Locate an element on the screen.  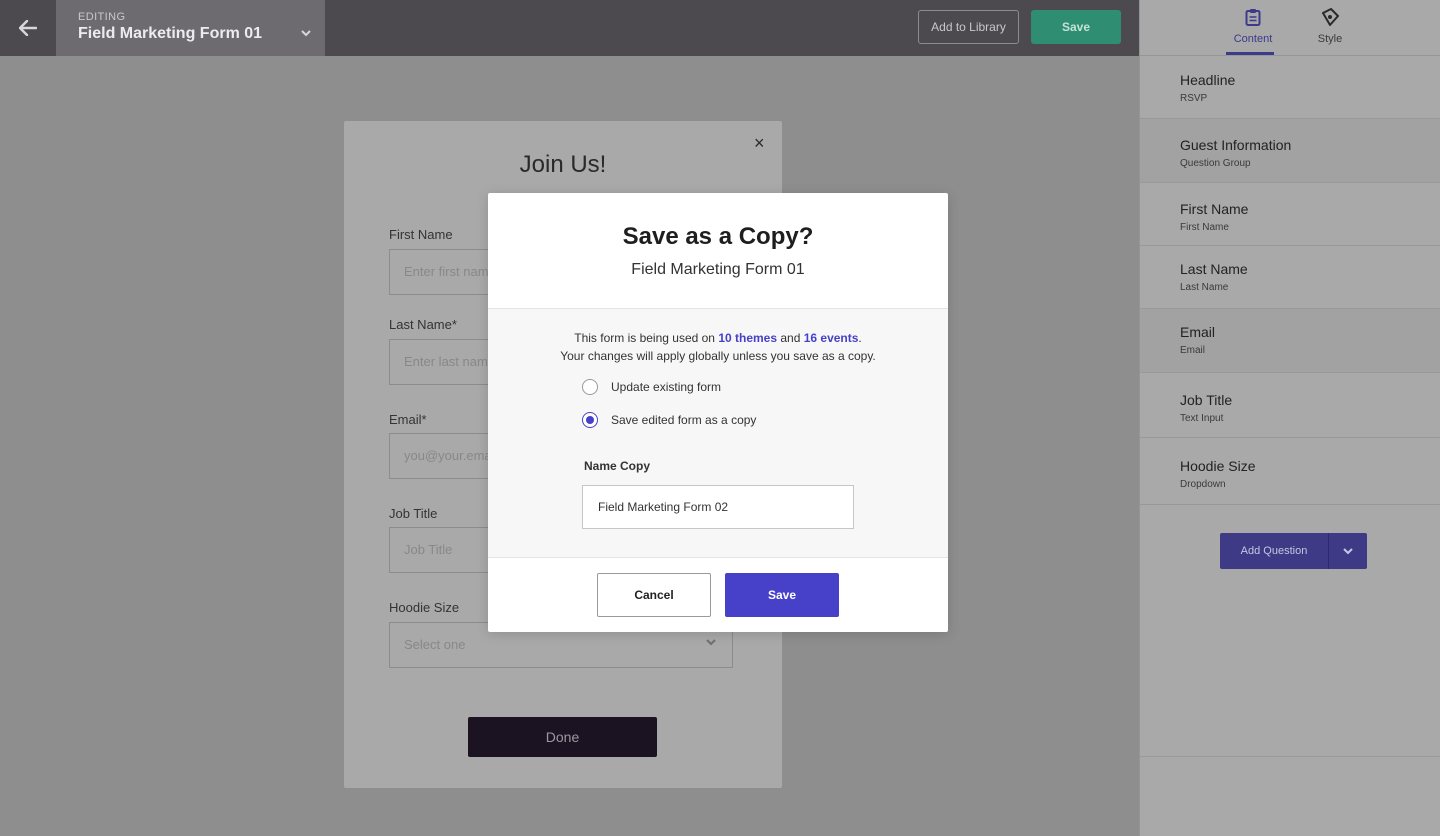
field-label: First Name is located at coordinates (421, 234).